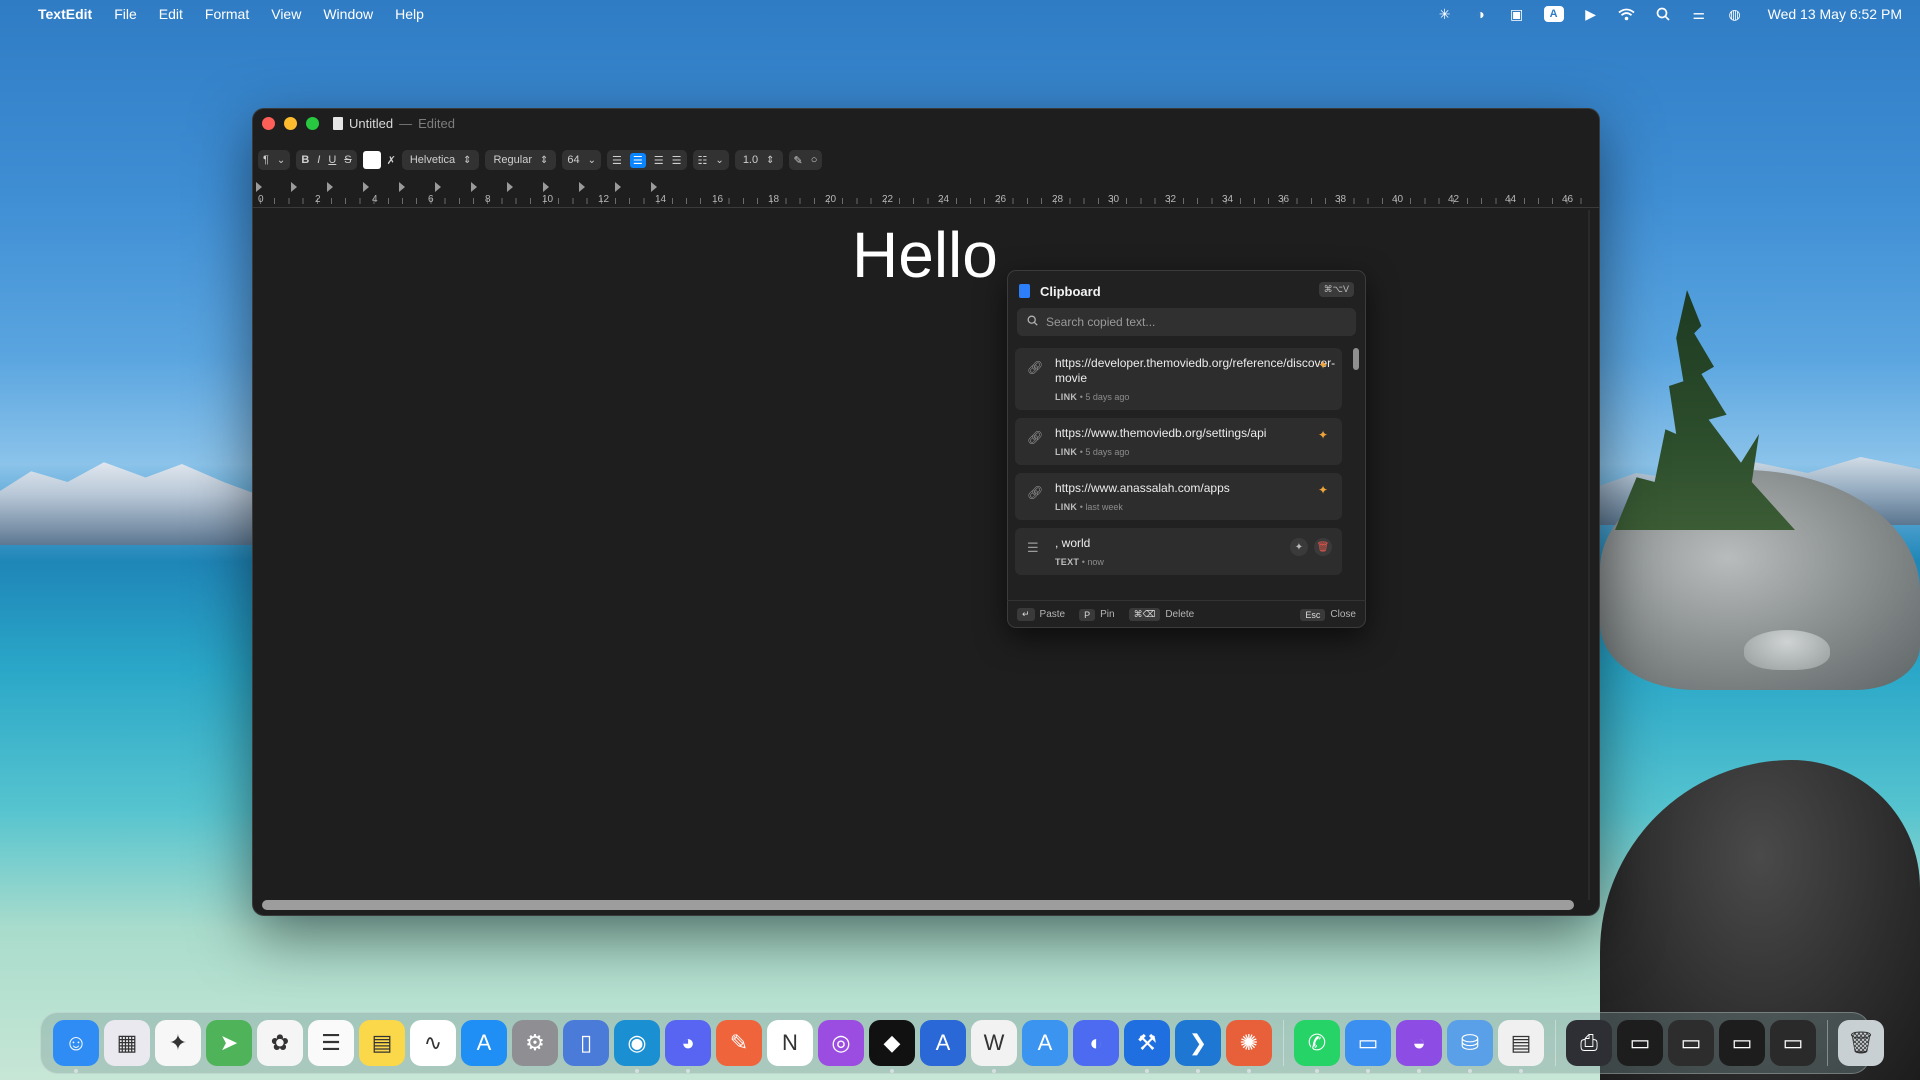 This screenshot has width=1920, height=1080. Describe the element at coordinates (348, 14) in the screenshot. I see `menu-window: Window` at that location.